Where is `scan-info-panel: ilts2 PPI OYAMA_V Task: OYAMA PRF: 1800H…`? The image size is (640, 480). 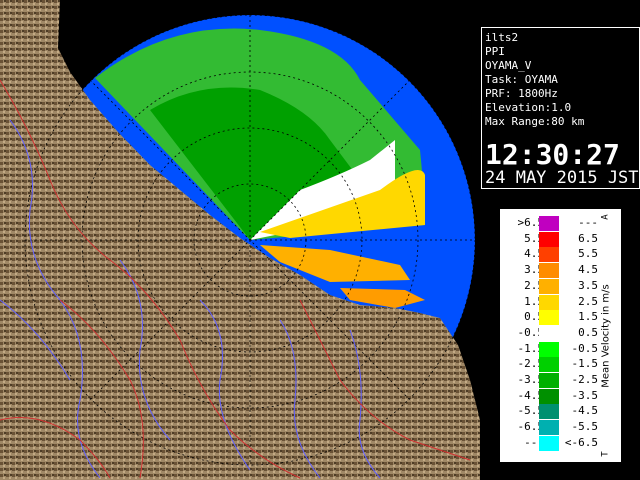
scan-info-panel: ilts2 PPI OYAMA_V Task: OYAMA PRF: 1800H… is located at coordinates (560, 108).